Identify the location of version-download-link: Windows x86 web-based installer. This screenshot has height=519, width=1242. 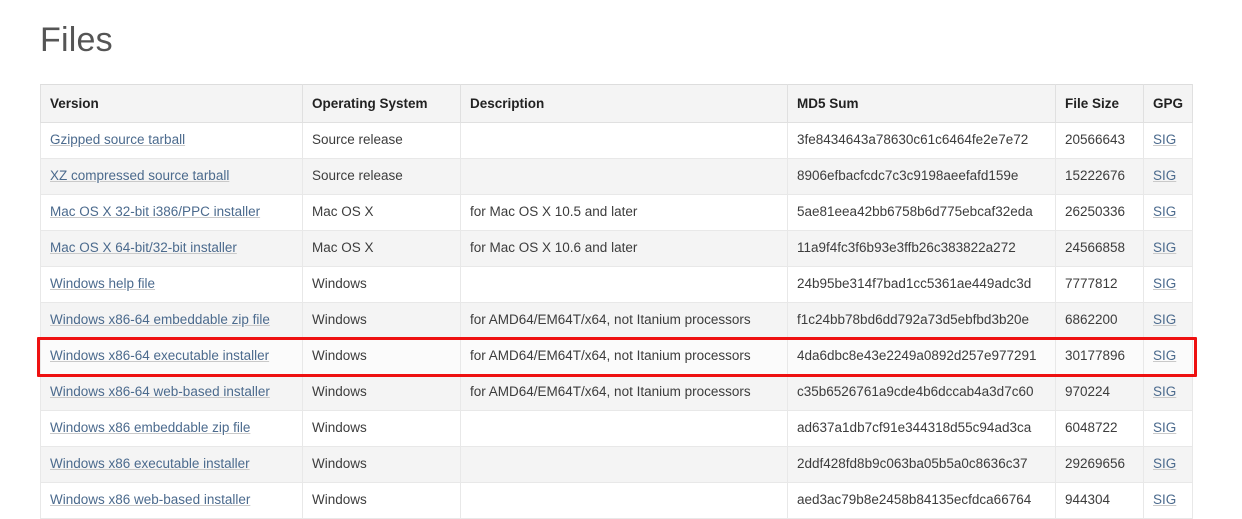
(150, 499).